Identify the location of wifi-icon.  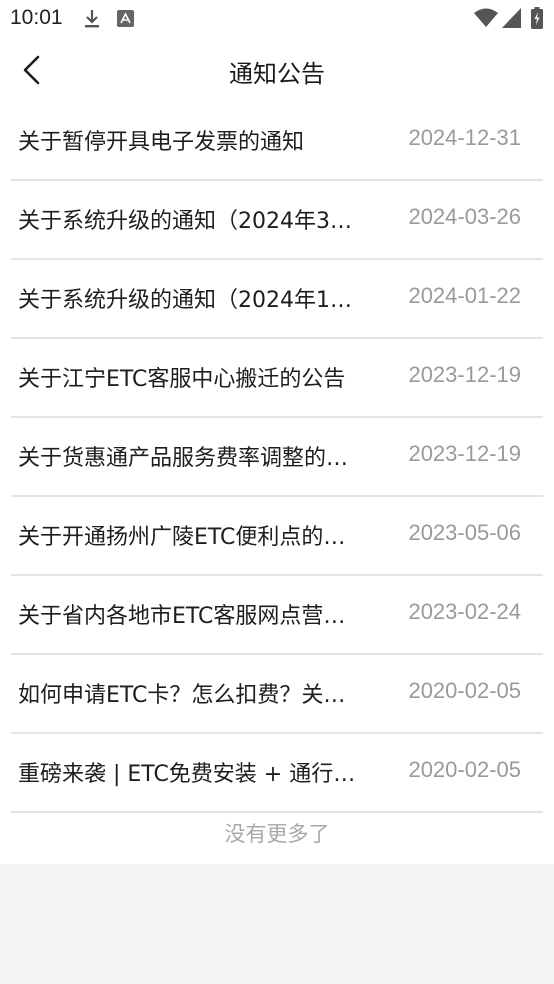
(486, 20).